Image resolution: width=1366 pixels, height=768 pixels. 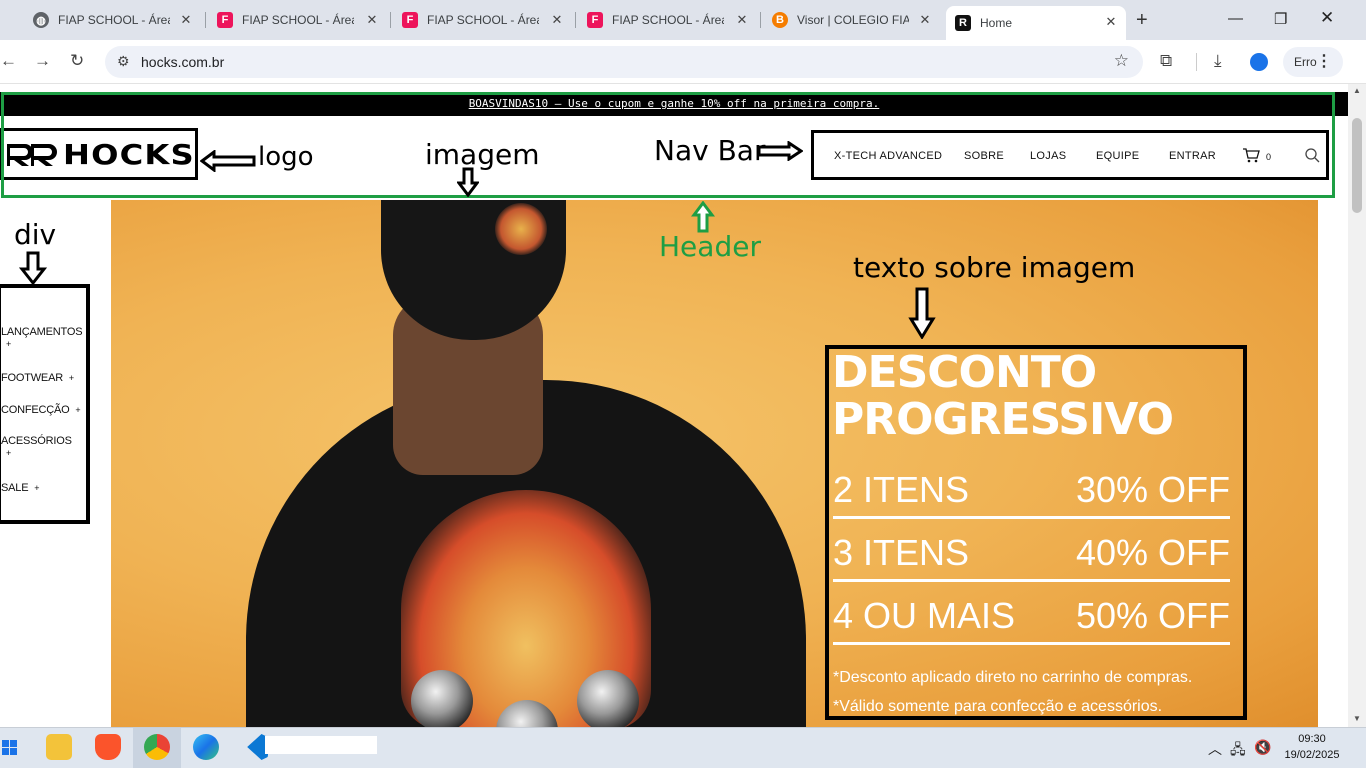 I want to click on blogger-icon: B, so click(x=780, y=20).